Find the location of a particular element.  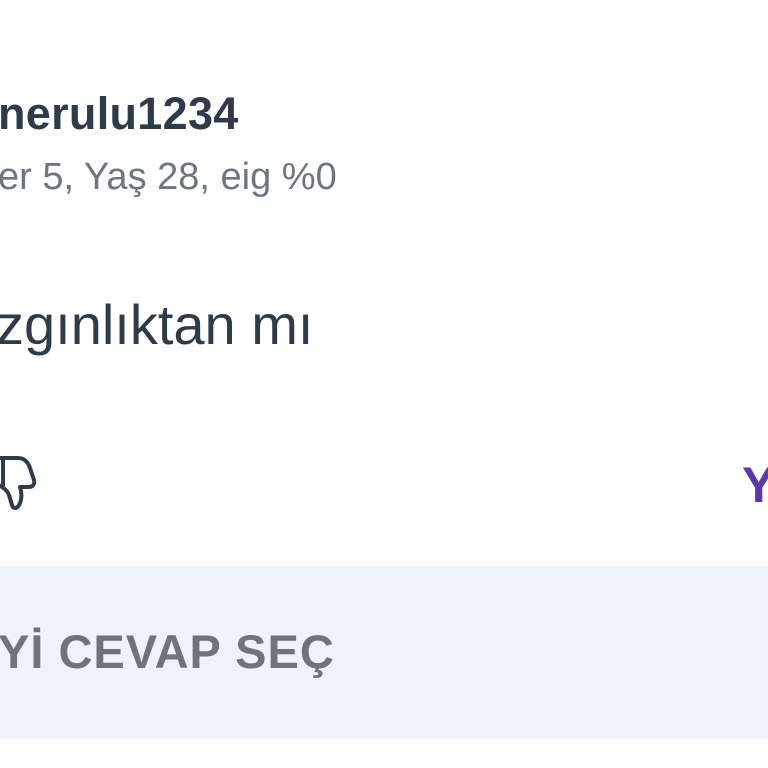

reply-button: Y is located at coordinates (755, 485).